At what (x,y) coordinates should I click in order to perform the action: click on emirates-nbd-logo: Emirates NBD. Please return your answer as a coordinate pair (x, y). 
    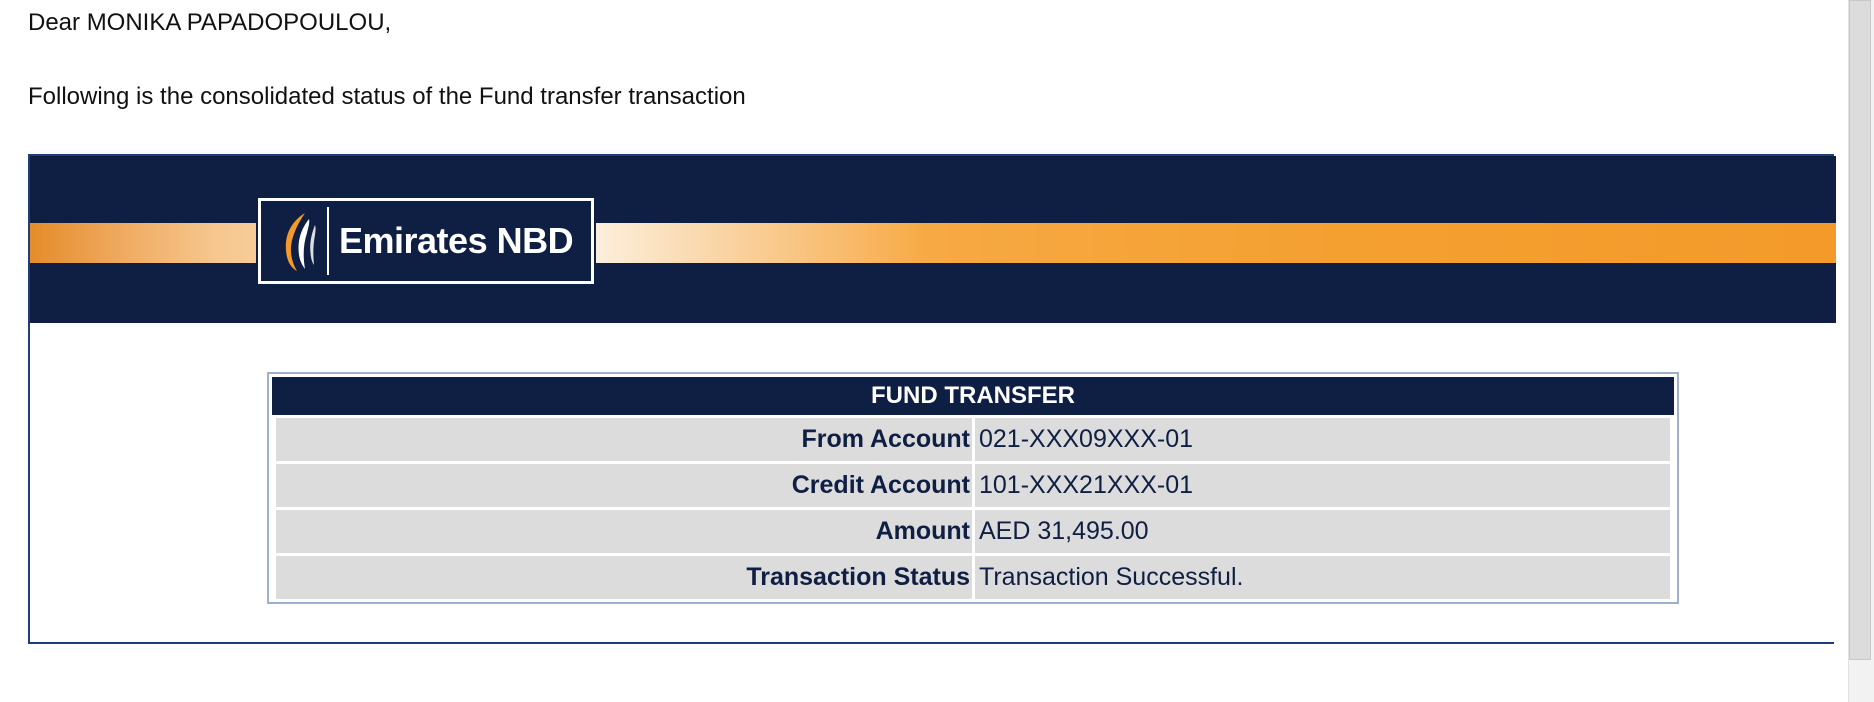
    Looking at the image, I should click on (426, 241).